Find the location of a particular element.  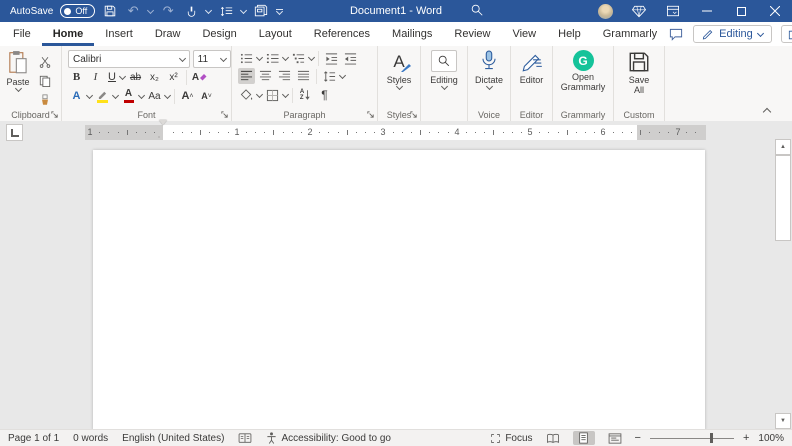

undo-chevron-icon is located at coordinates (151, 10).